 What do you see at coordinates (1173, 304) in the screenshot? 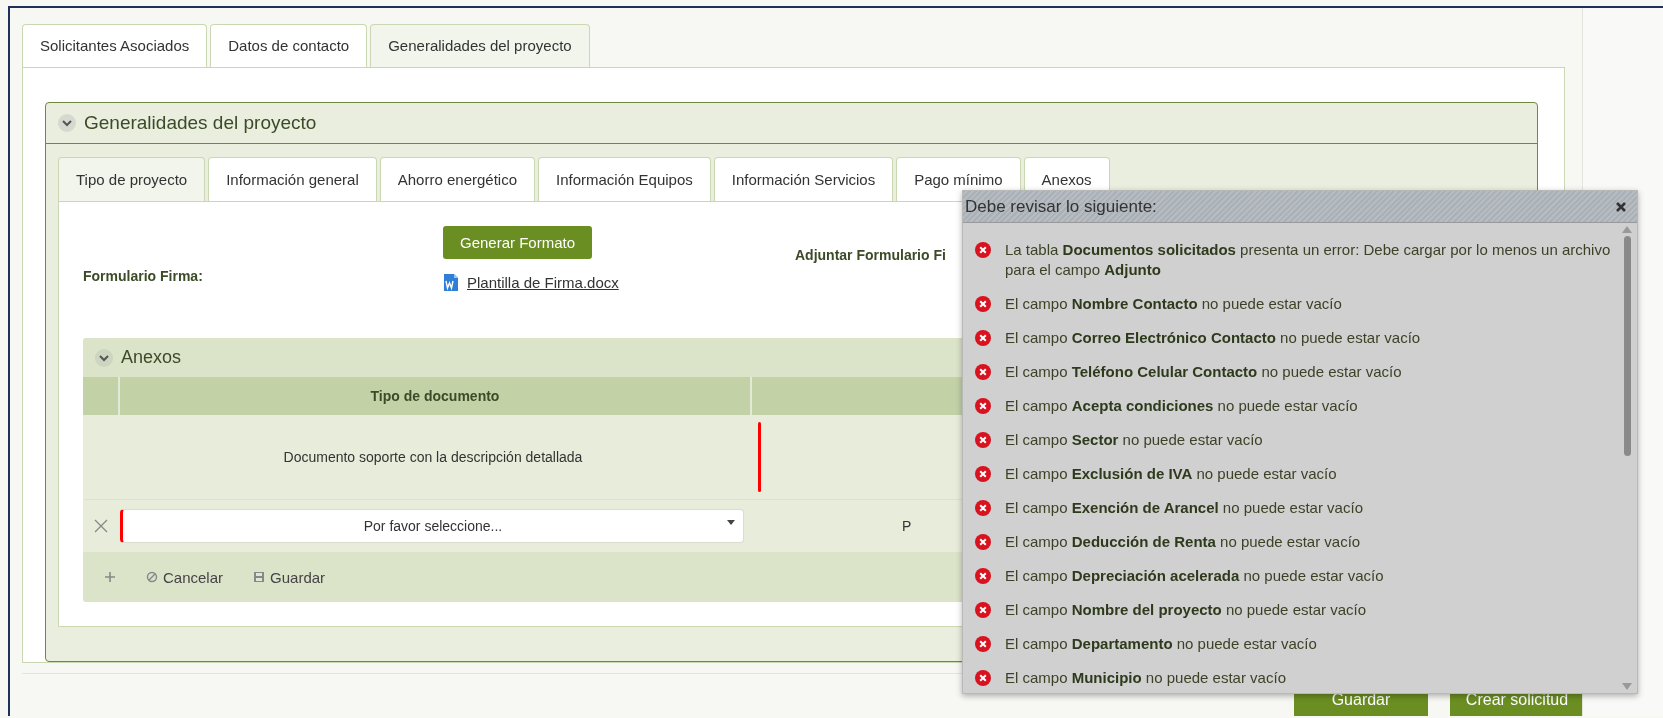
I see `error-message: El campo Nombre Contacto no puede estar vacío` at bounding box center [1173, 304].